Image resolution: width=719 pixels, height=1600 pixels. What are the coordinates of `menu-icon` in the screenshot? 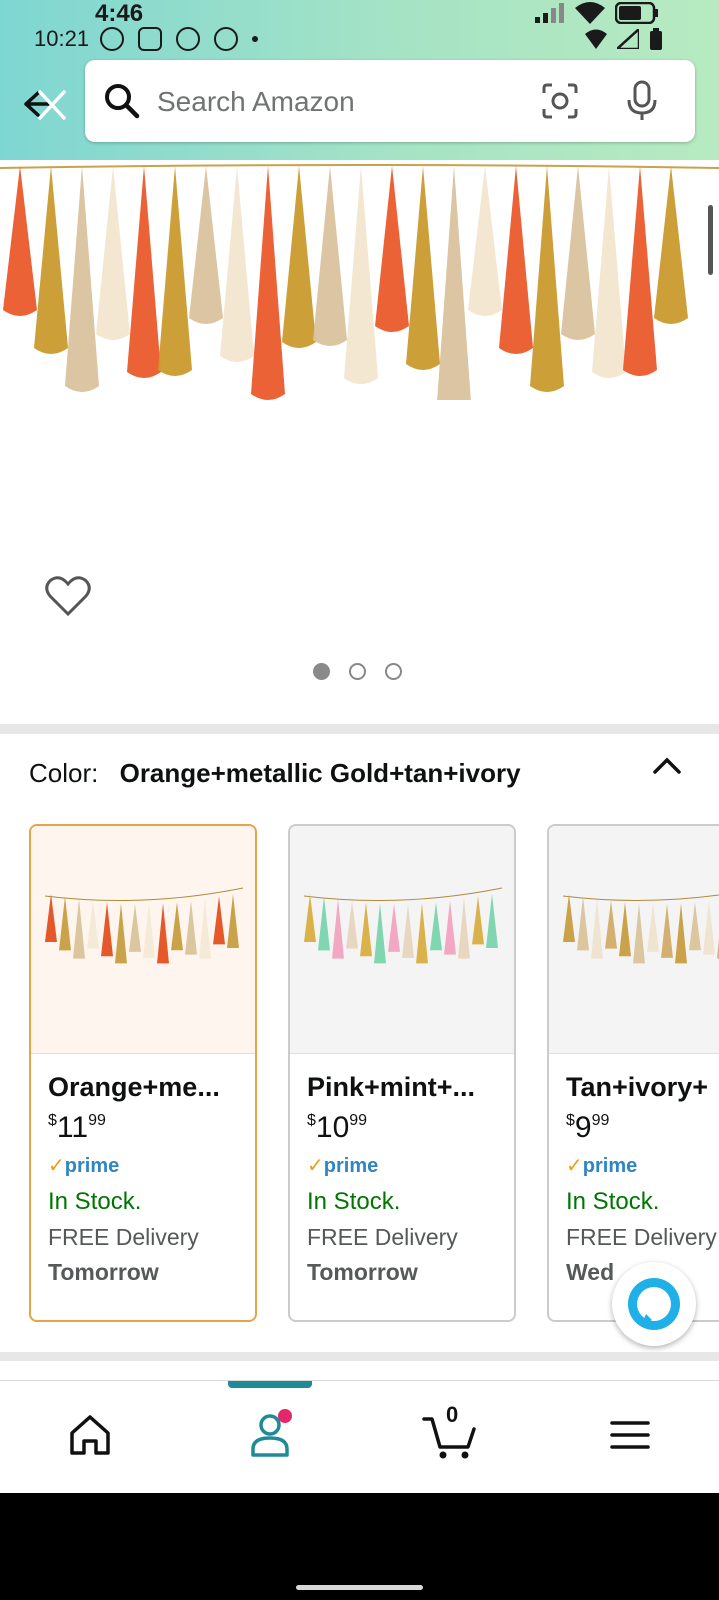 It's located at (630, 1435).